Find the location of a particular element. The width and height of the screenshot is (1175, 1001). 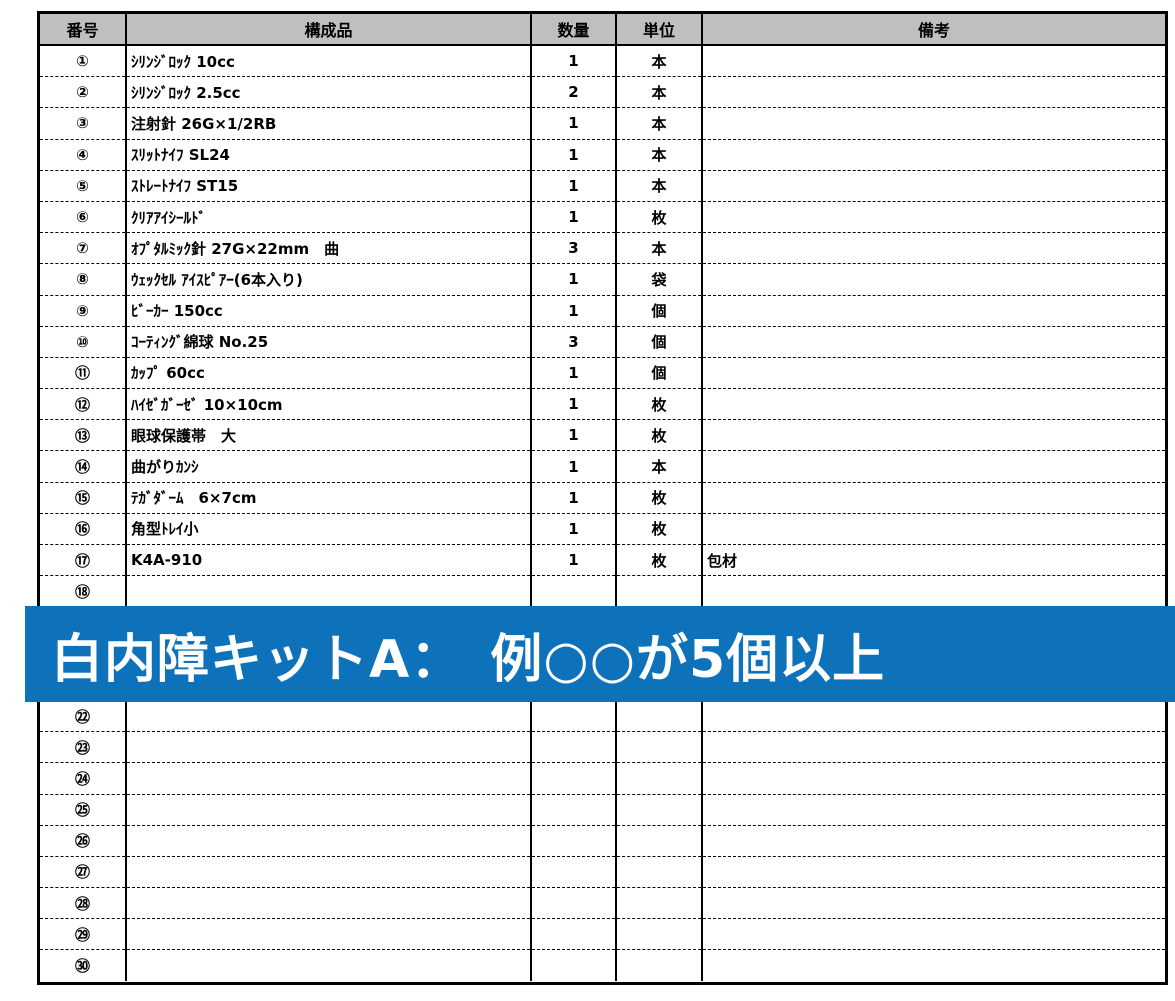

table-row: ㉒ is located at coordinates (602, 716).